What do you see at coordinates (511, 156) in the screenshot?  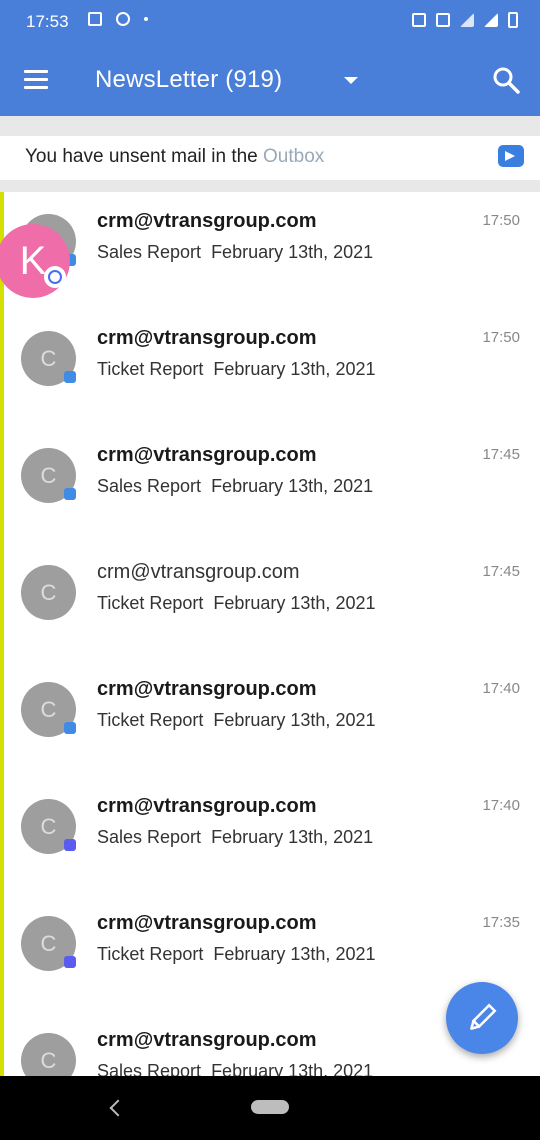 I see `send-icon` at bounding box center [511, 156].